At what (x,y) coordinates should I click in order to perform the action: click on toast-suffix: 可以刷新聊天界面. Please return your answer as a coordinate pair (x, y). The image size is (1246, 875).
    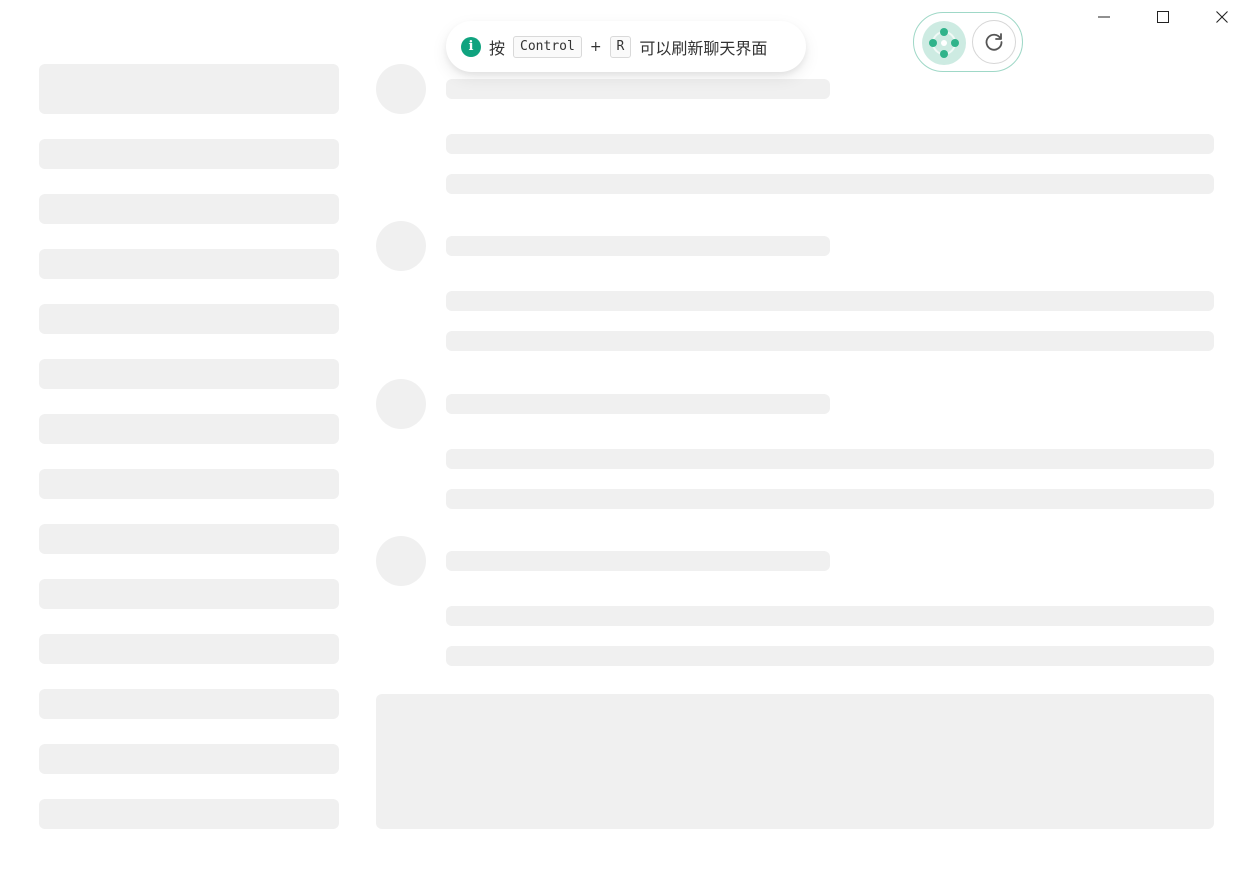
    Looking at the image, I should click on (703, 48).